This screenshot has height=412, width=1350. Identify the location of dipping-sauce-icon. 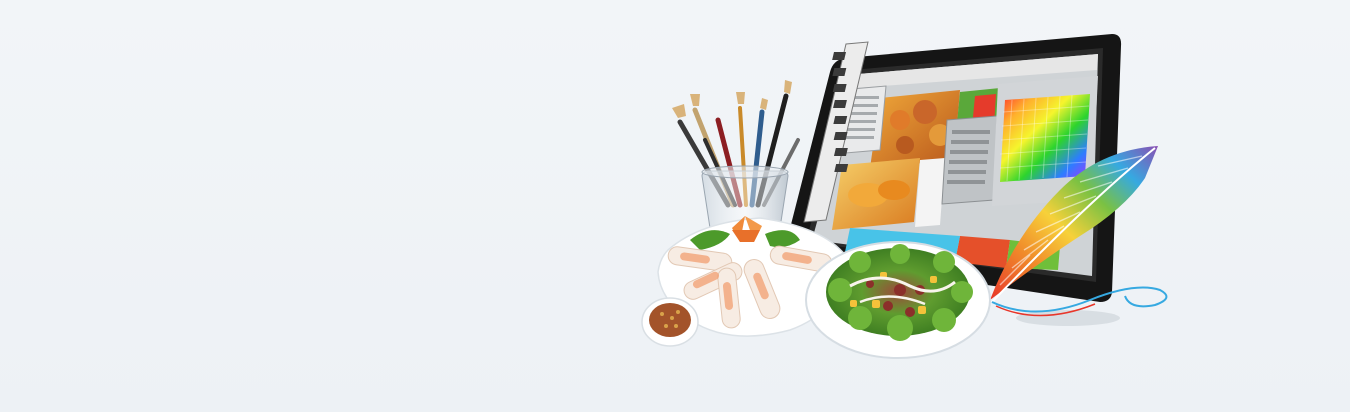
(670, 322).